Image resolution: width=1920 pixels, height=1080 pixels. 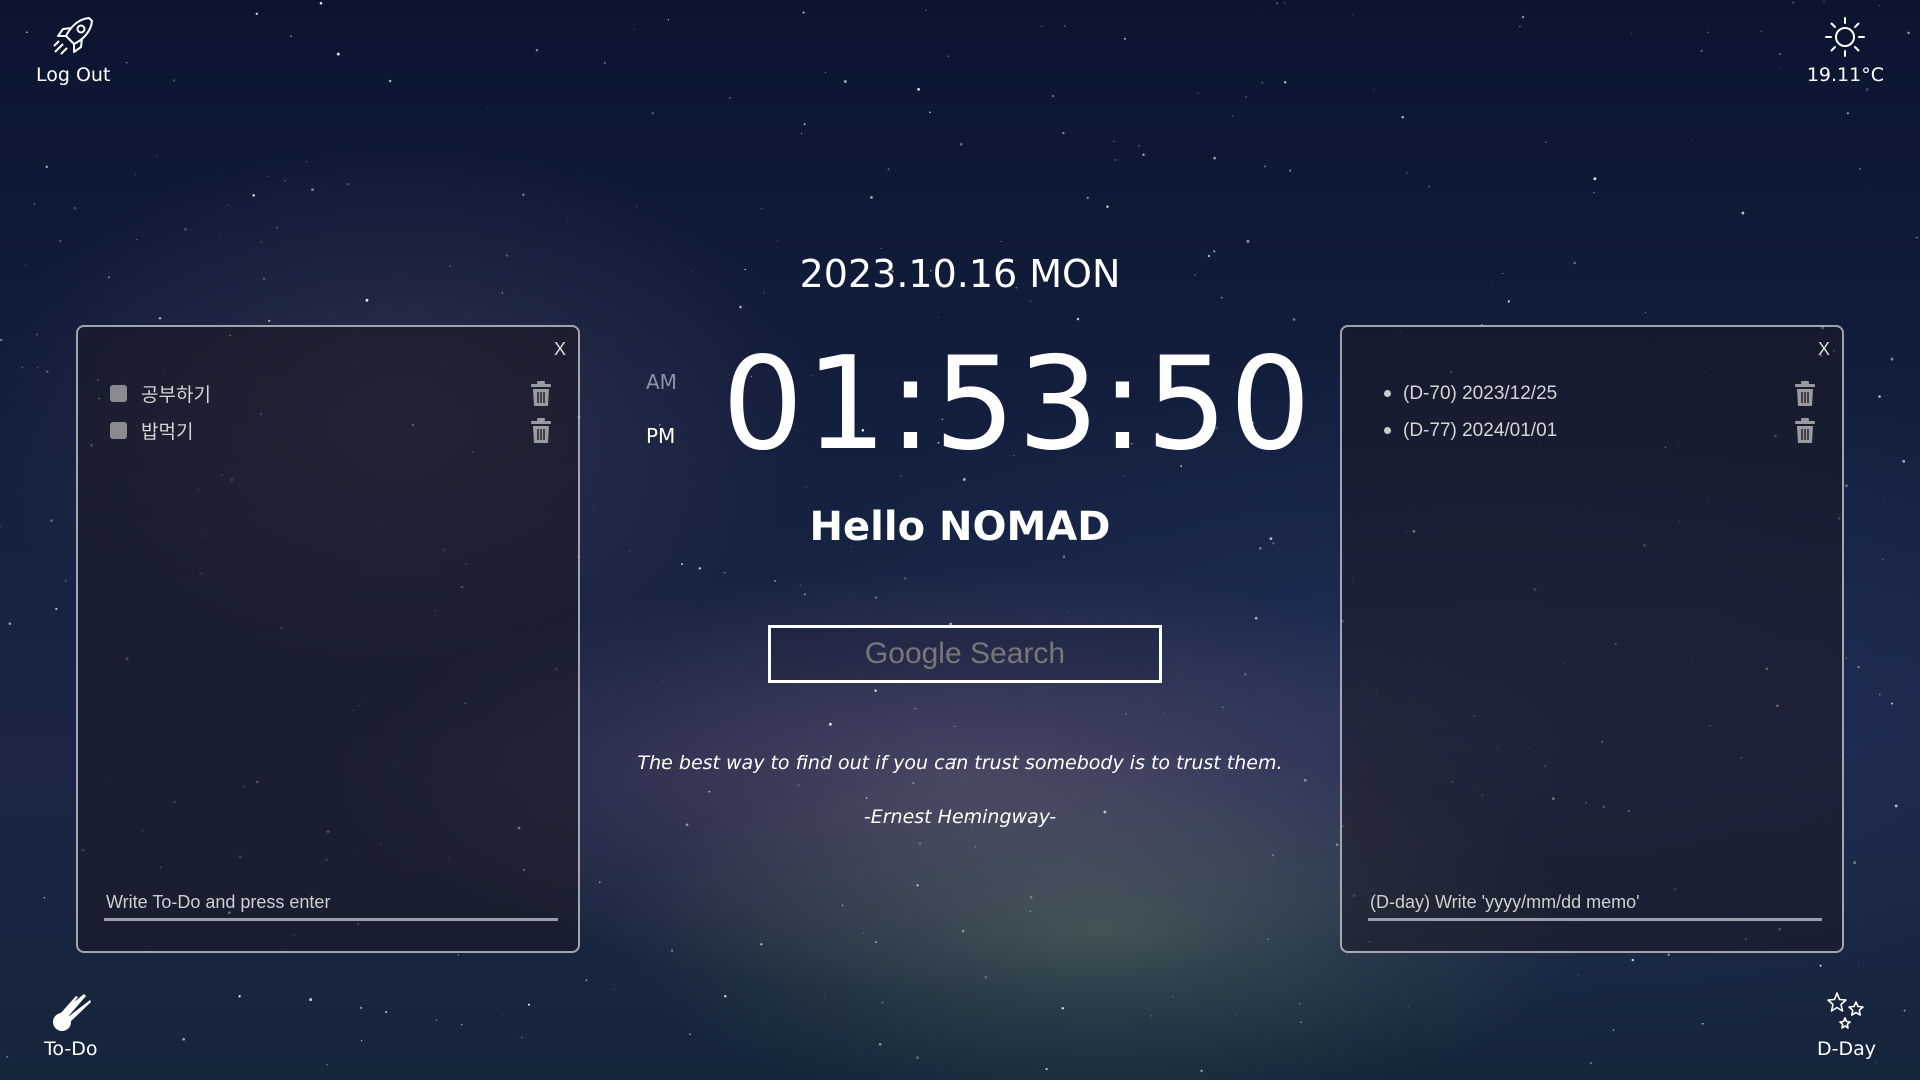 What do you see at coordinates (1017, 404) in the screenshot?
I see `clock-time: 01:53:50` at bounding box center [1017, 404].